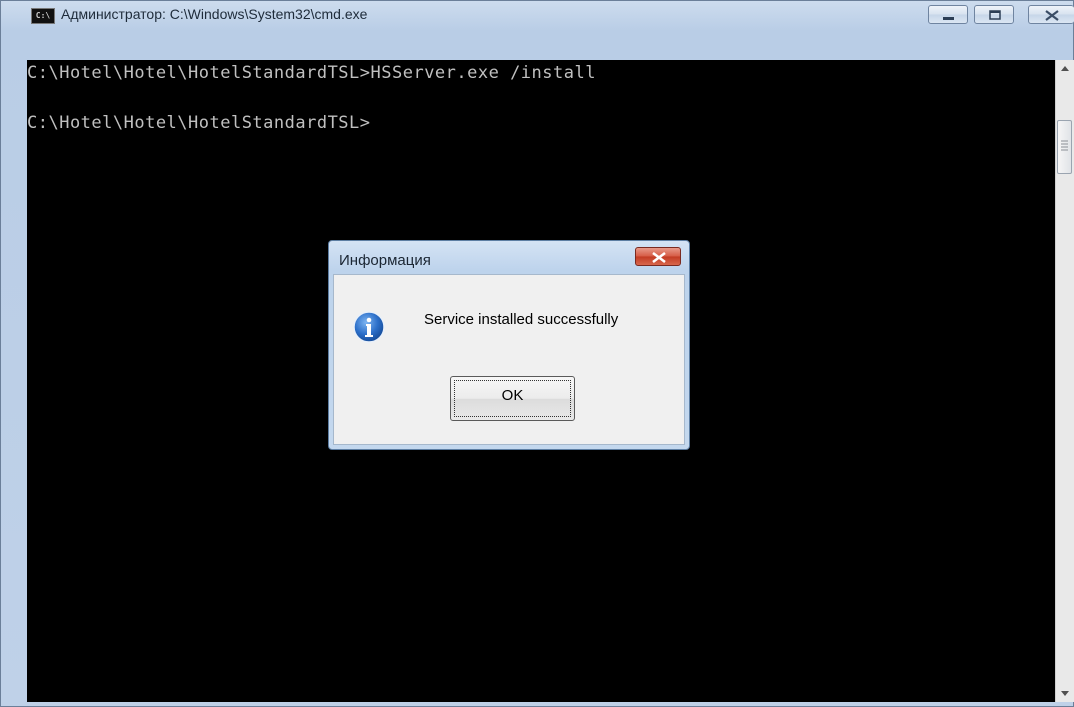 This screenshot has height=707, width=1074. What do you see at coordinates (369, 327) in the screenshot?
I see `info-icon` at bounding box center [369, 327].